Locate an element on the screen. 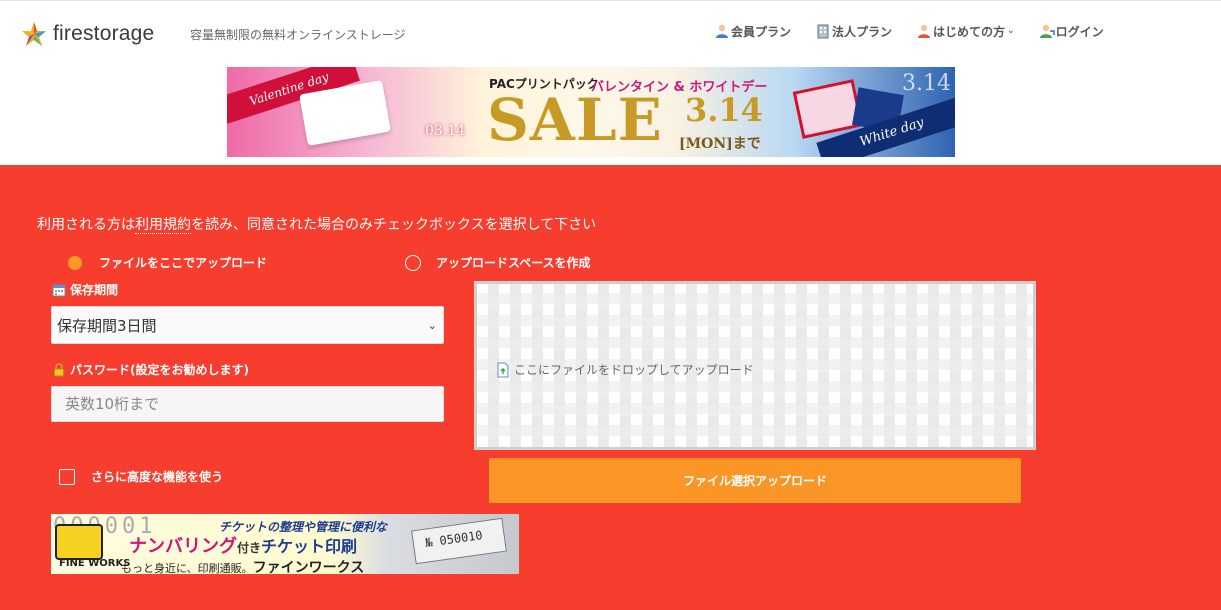  radio-upload-here: ファイルをここでアップロード is located at coordinates (167, 262).